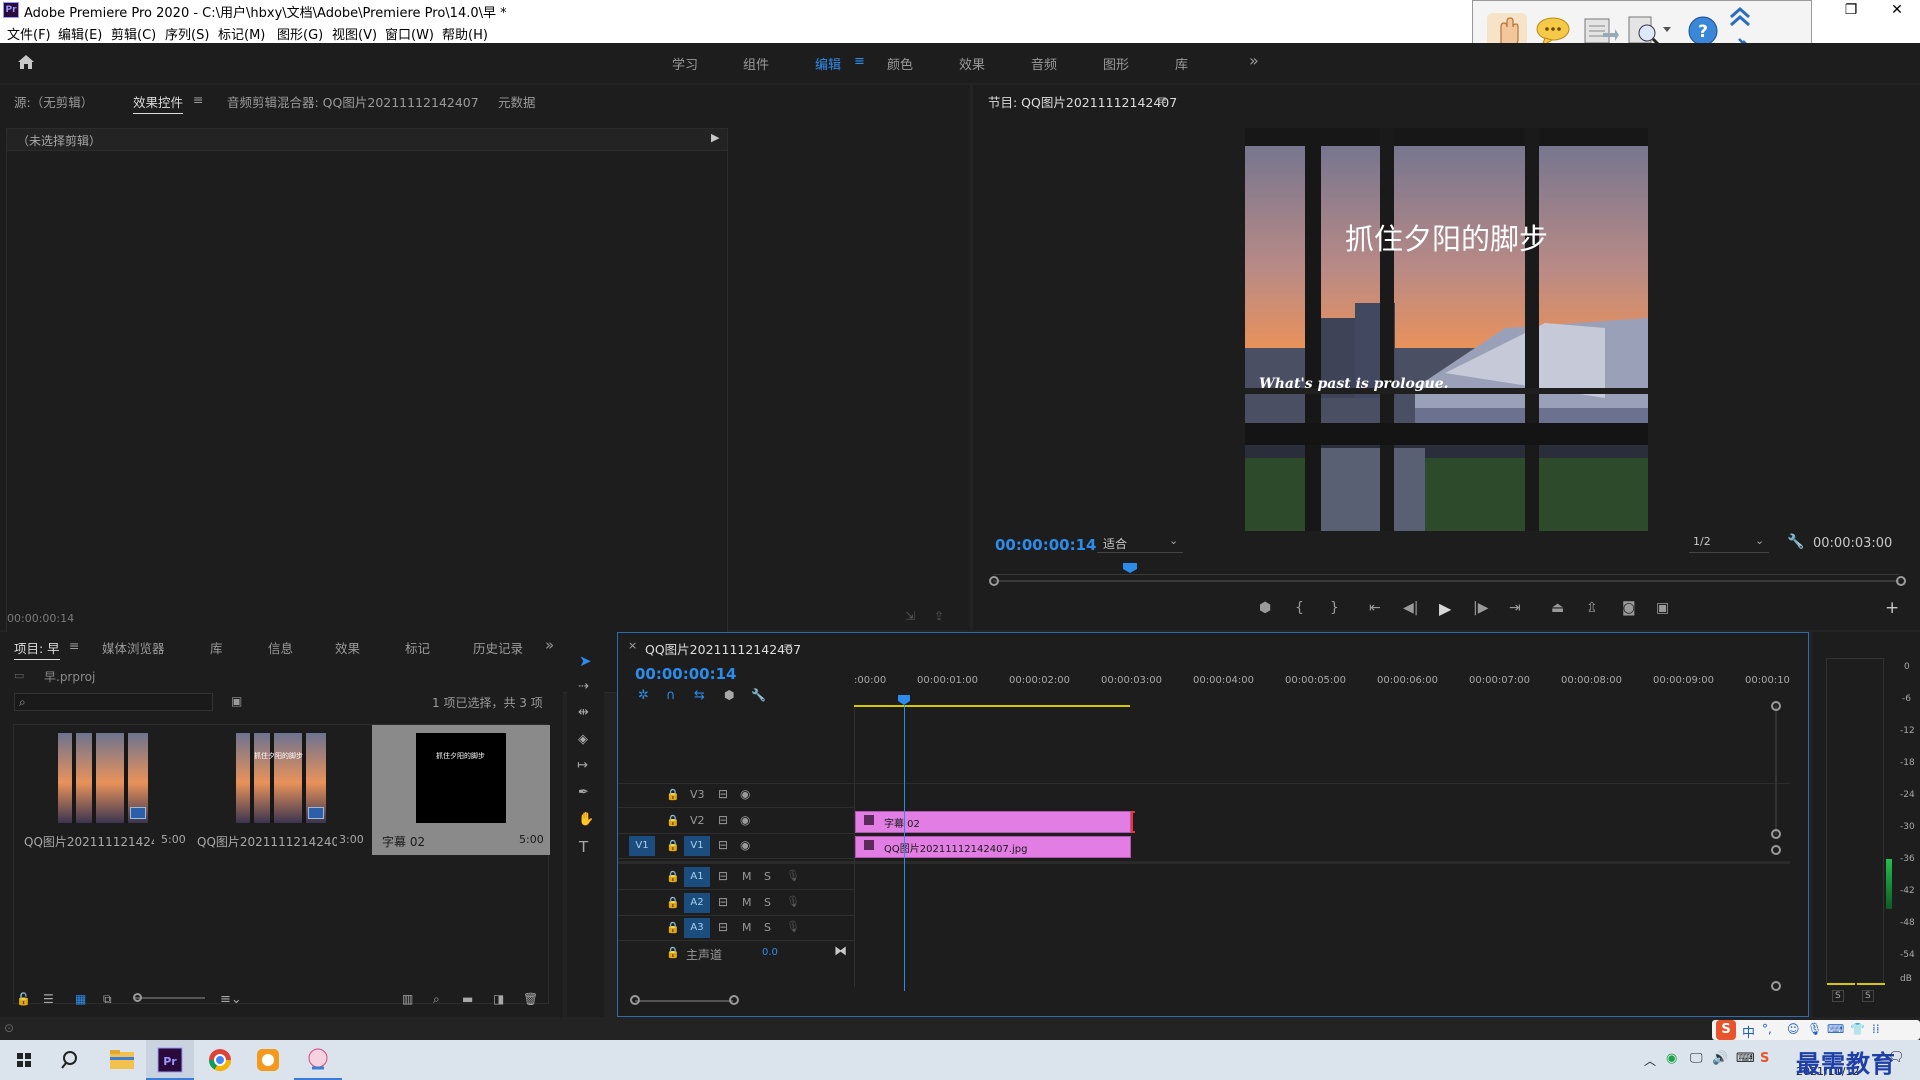  What do you see at coordinates (1299, 608) in the screenshot?
I see `mark-in-icon: {` at bounding box center [1299, 608].